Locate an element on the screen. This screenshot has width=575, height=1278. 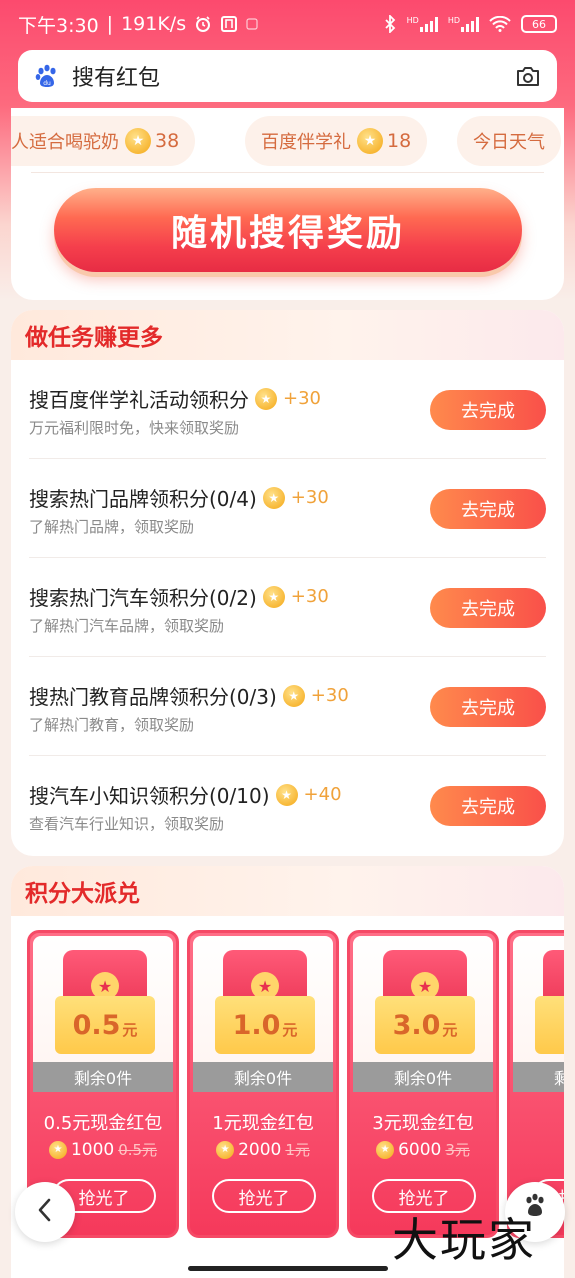
search-bar: du 搜有红包 is located at coordinates (287, 76).